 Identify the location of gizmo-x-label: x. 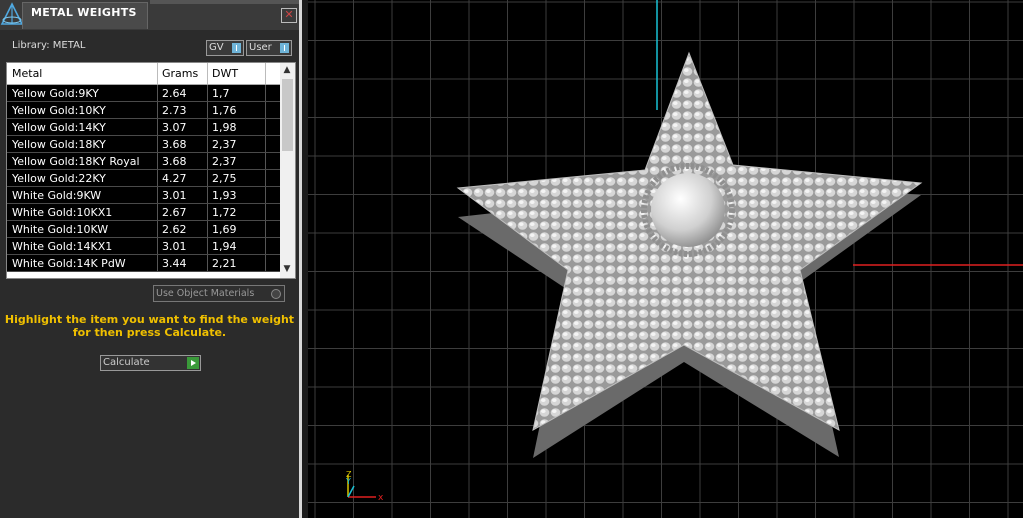
(381, 498).